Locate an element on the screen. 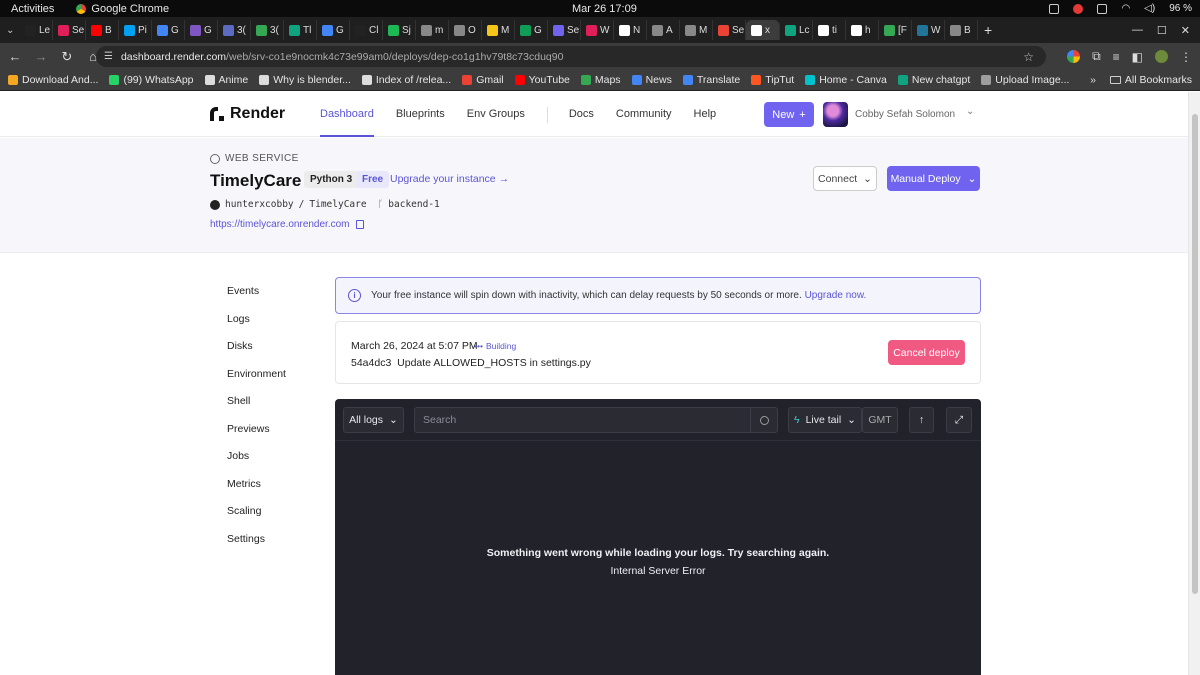 This screenshot has width=1200, height=675. upgrade-instance-link: Upgrade your instance → is located at coordinates (449, 179).